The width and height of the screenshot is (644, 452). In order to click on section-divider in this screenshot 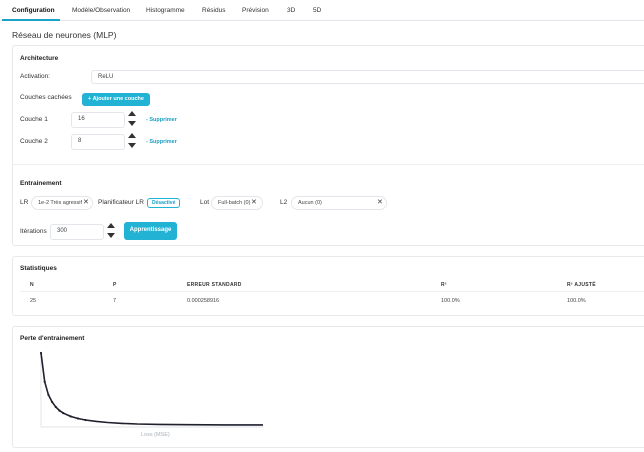, I will do `click(328, 164)`.